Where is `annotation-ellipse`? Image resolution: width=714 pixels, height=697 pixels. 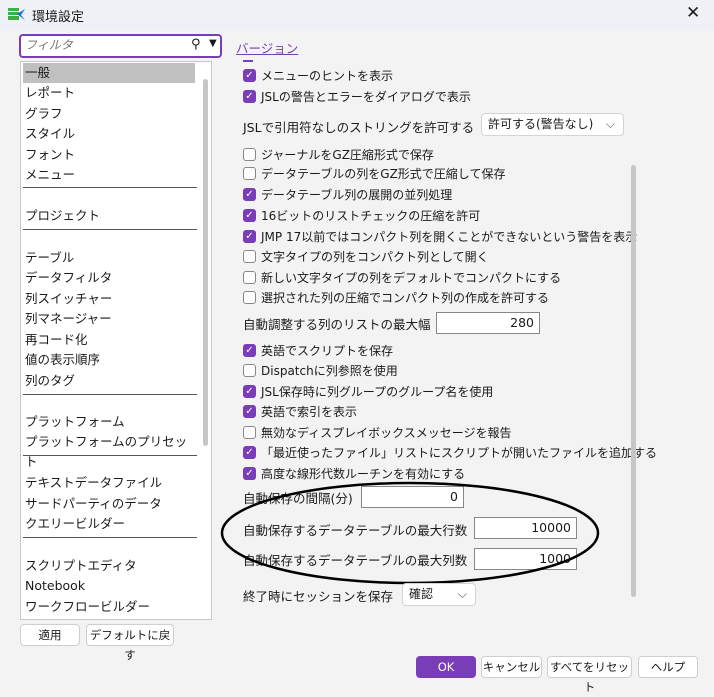 annotation-ellipse is located at coordinates (410, 533).